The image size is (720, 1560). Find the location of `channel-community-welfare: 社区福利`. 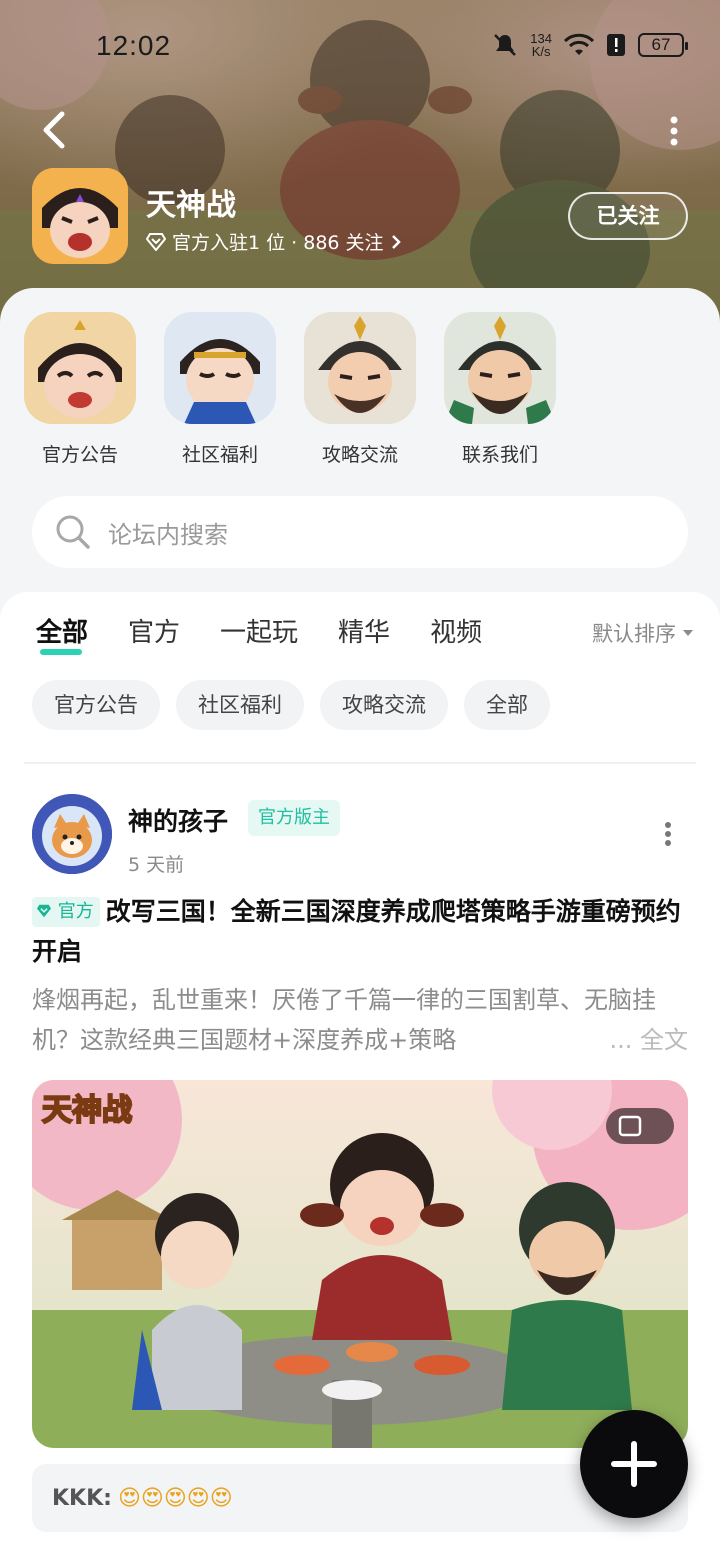

channel-community-welfare: 社区福利 is located at coordinates (220, 389).